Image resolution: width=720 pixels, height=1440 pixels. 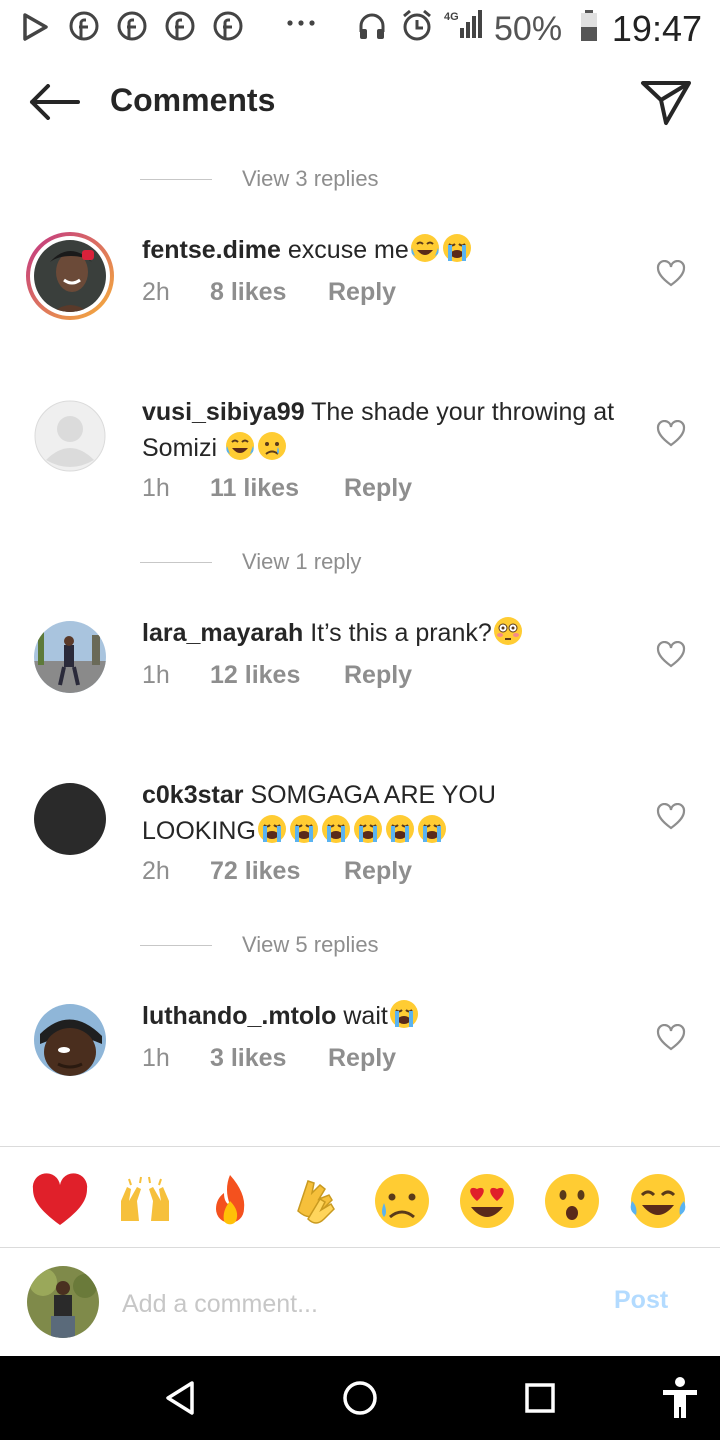 What do you see at coordinates (248, 292) in the screenshot?
I see `likes-count: 8 likes` at bounding box center [248, 292].